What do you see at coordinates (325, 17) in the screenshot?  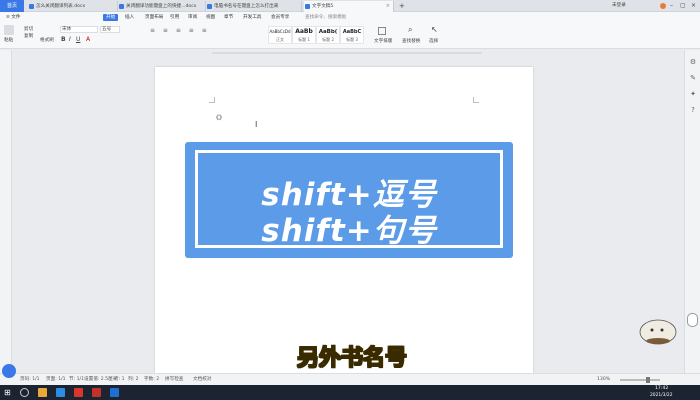 I see `search-command-input: 查找命令、搜索模板` at bounding box center [325, 17].